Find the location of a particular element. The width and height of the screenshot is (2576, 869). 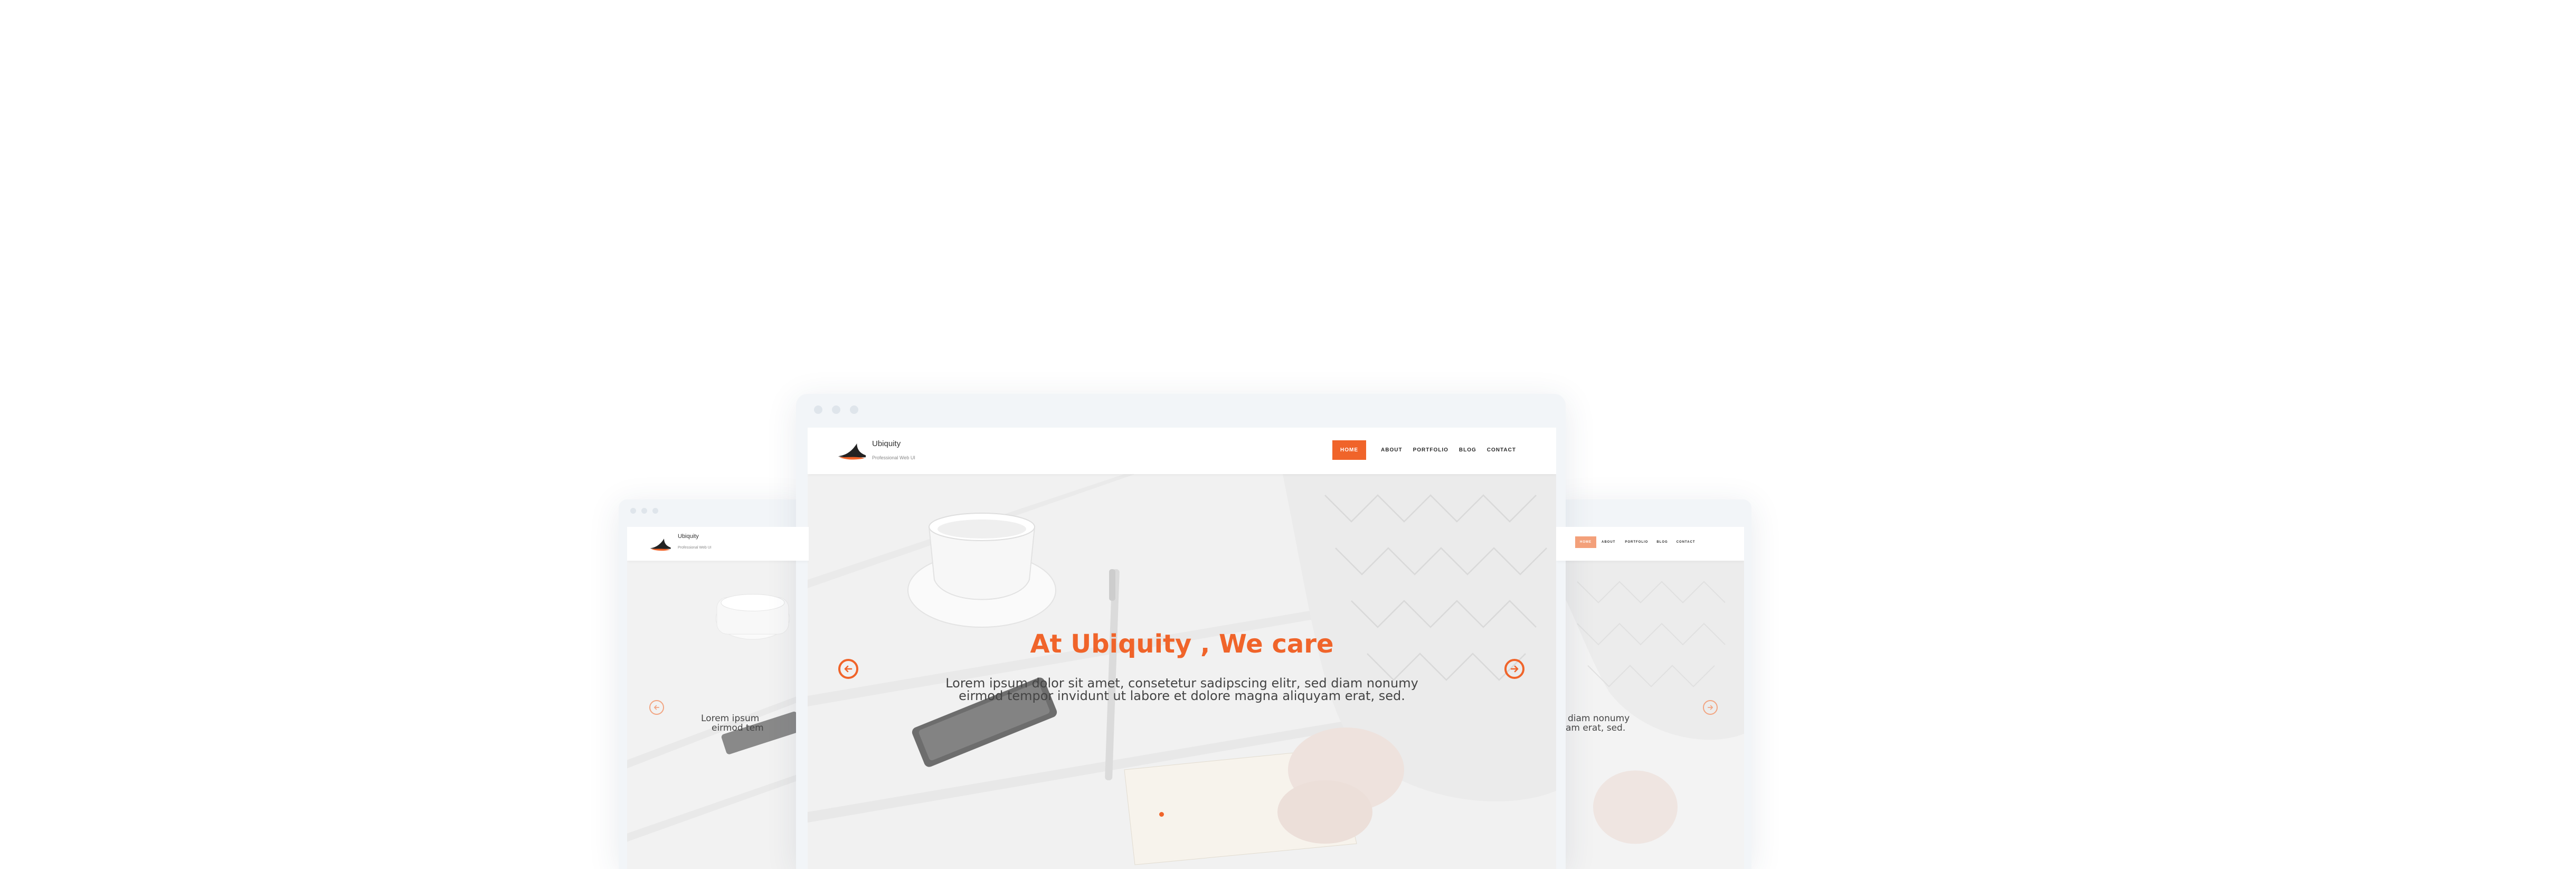

slider-pagination-dot is located at coordinates (1161, 814).